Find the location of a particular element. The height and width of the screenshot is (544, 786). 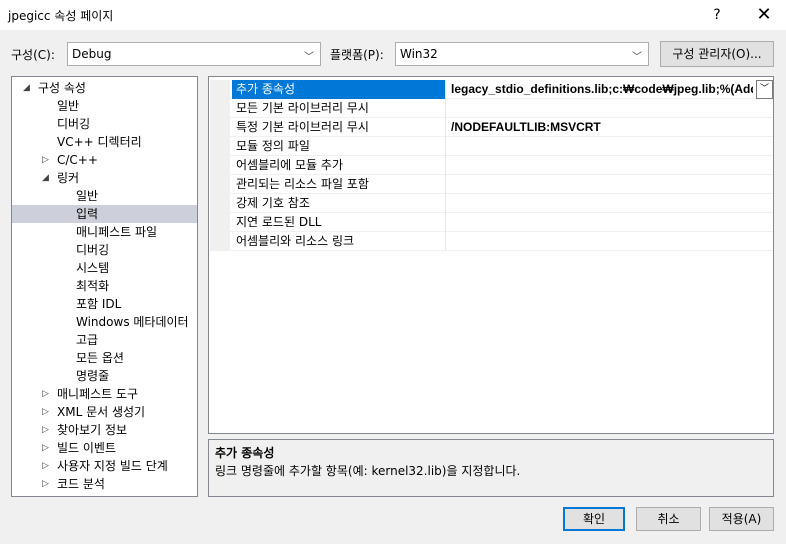

platform-label: 플랫폼(P): is located at coordinates (357, 55).